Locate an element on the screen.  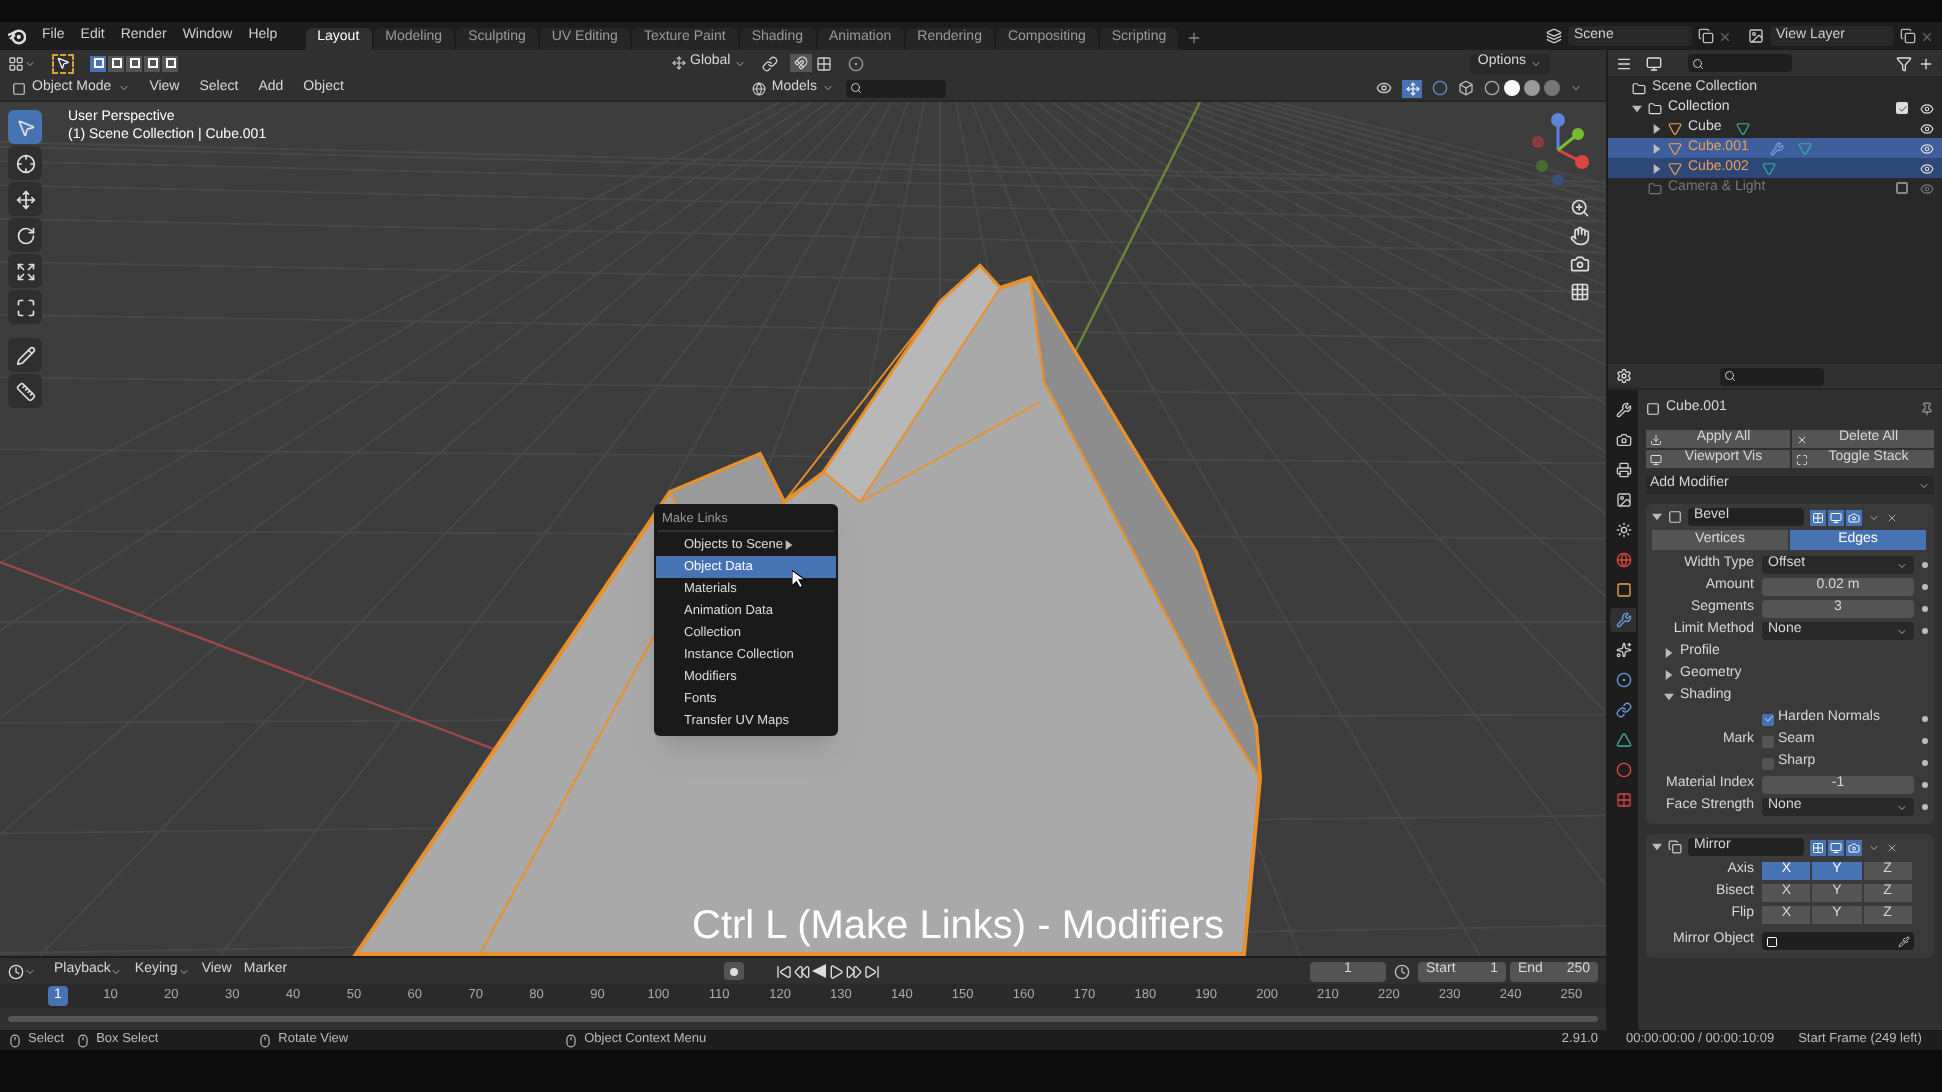
snap-grid-icon is located at coordinates (824, 63).